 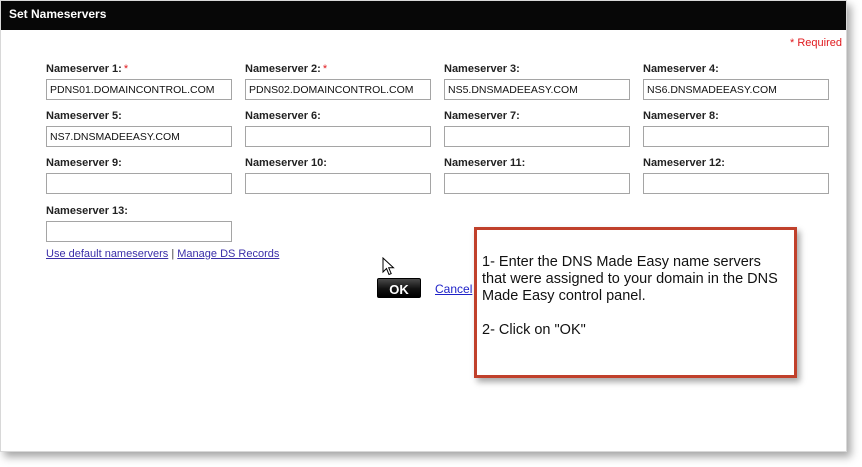 What do you see at coordinates (338, 136) in the screenshot?
I see `nameserver-6-field` at bounding box center [338, 136].